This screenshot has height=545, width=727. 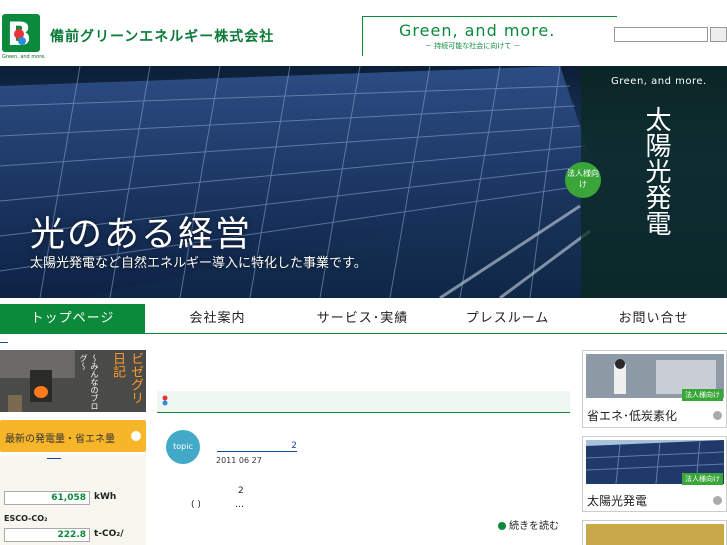 What do you see at coordinates (89, 382) in the screenshot?
I see `blog-subtitle: ～みんなのブログ～` at bounding box center [89, 382].